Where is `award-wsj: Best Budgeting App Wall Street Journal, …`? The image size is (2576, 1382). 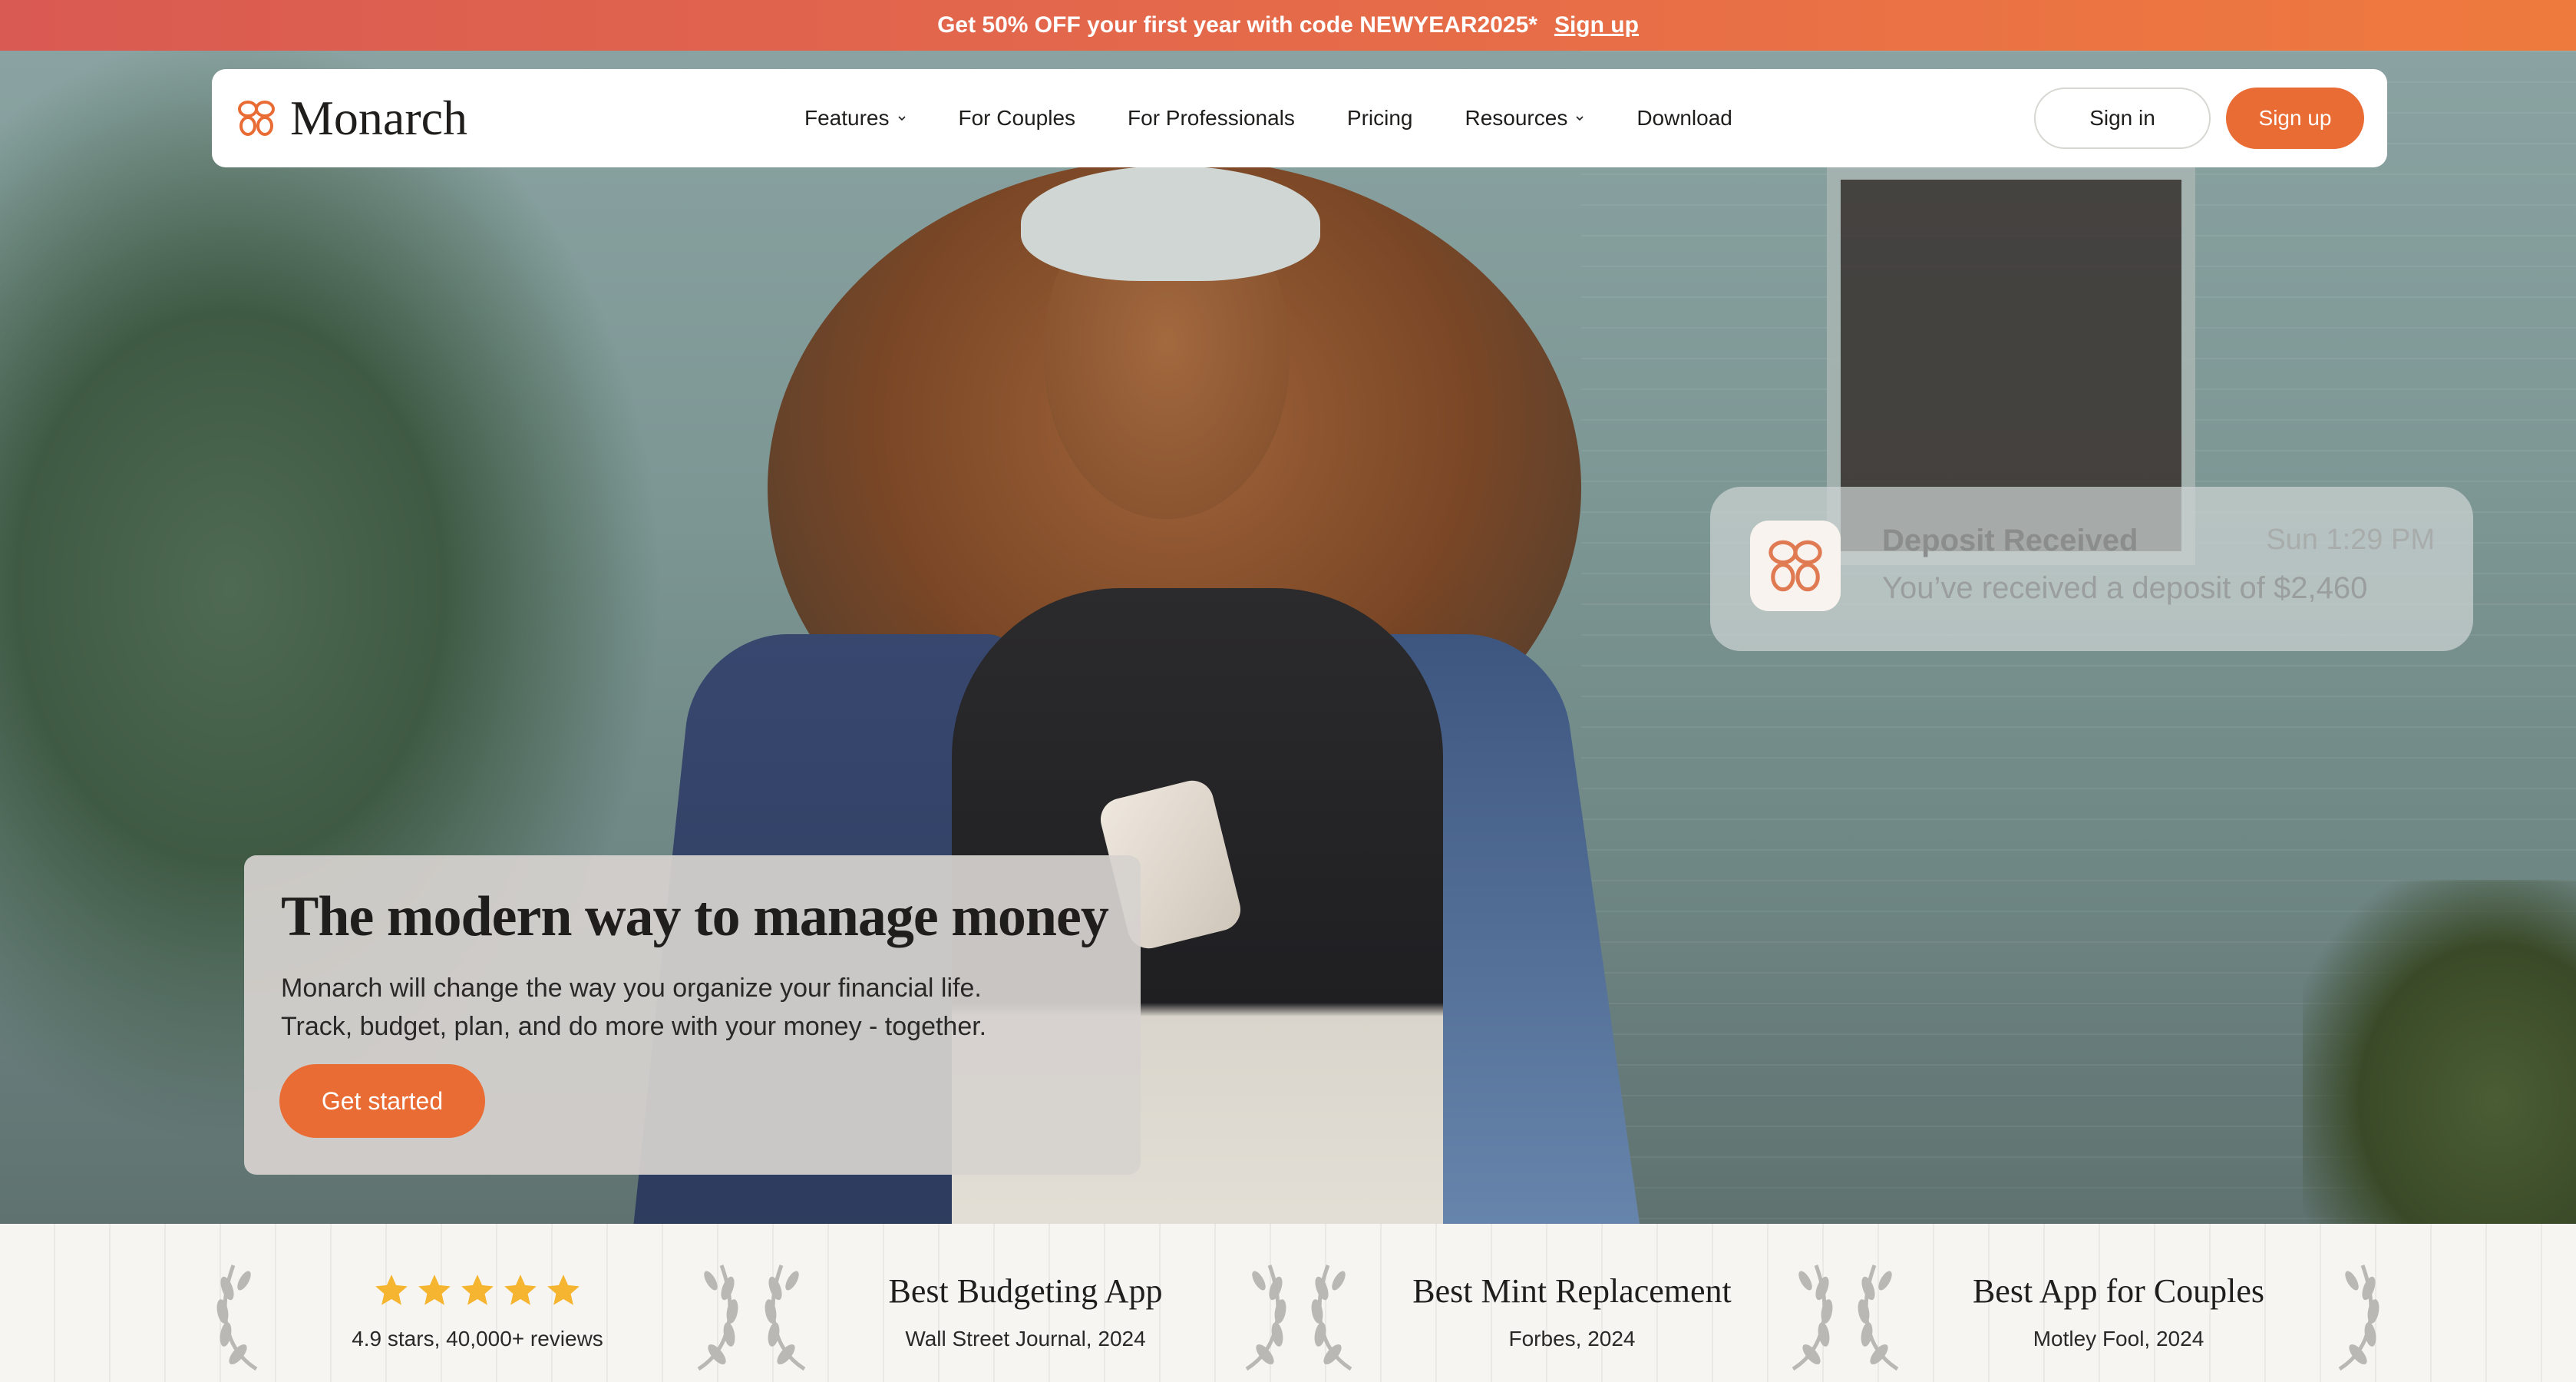 award-wsj: Best Budgeting App Wall Street Journal, … is located at coordinates (1025, 1303).